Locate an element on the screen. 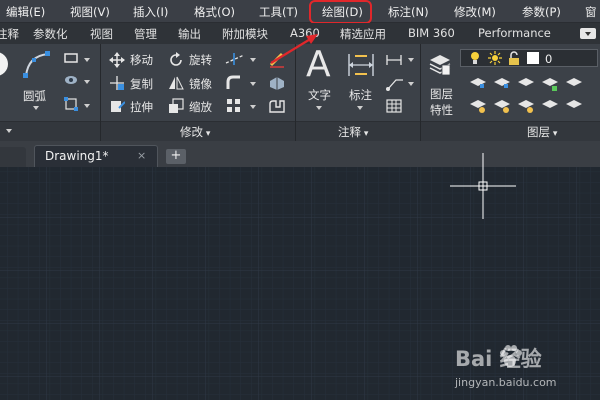 Image resolution: width=600 pixels, height=400 pixels. arc-icon is located at coordinates (37, 65).